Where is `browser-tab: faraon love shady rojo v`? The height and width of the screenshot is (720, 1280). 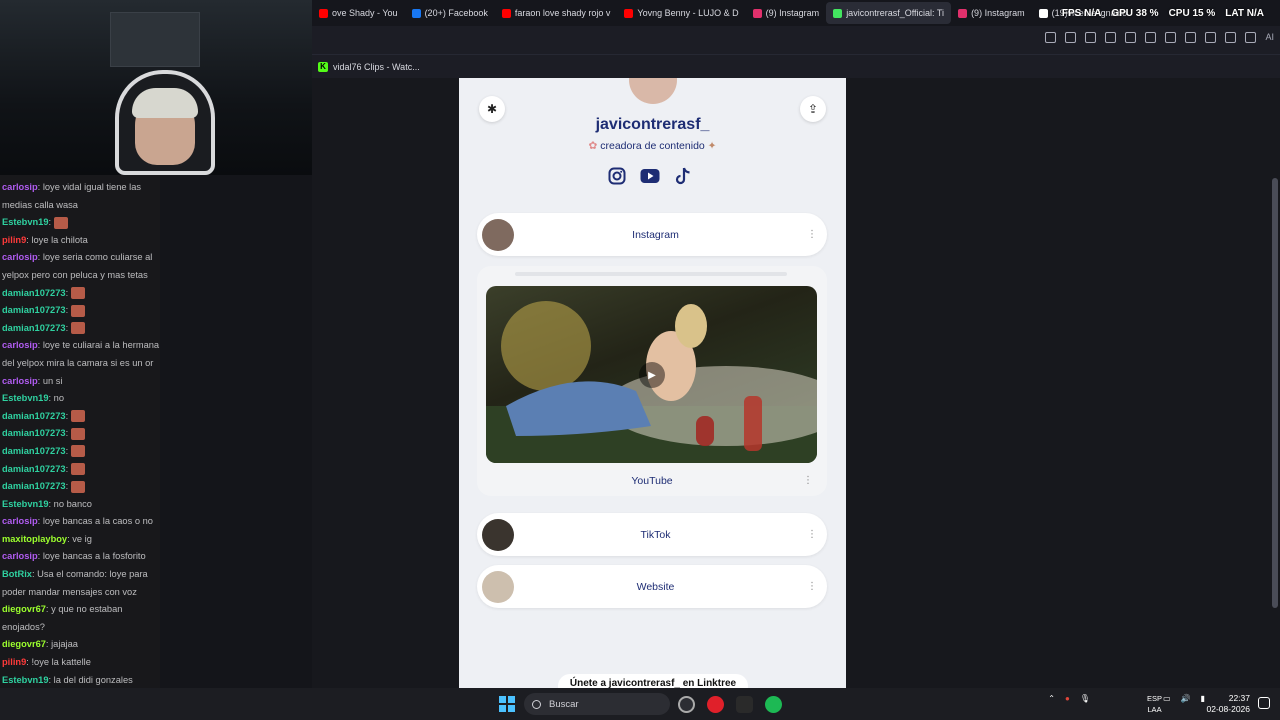
browser-tab: faraon love shady rojo v is located at coordinates (556, 13).